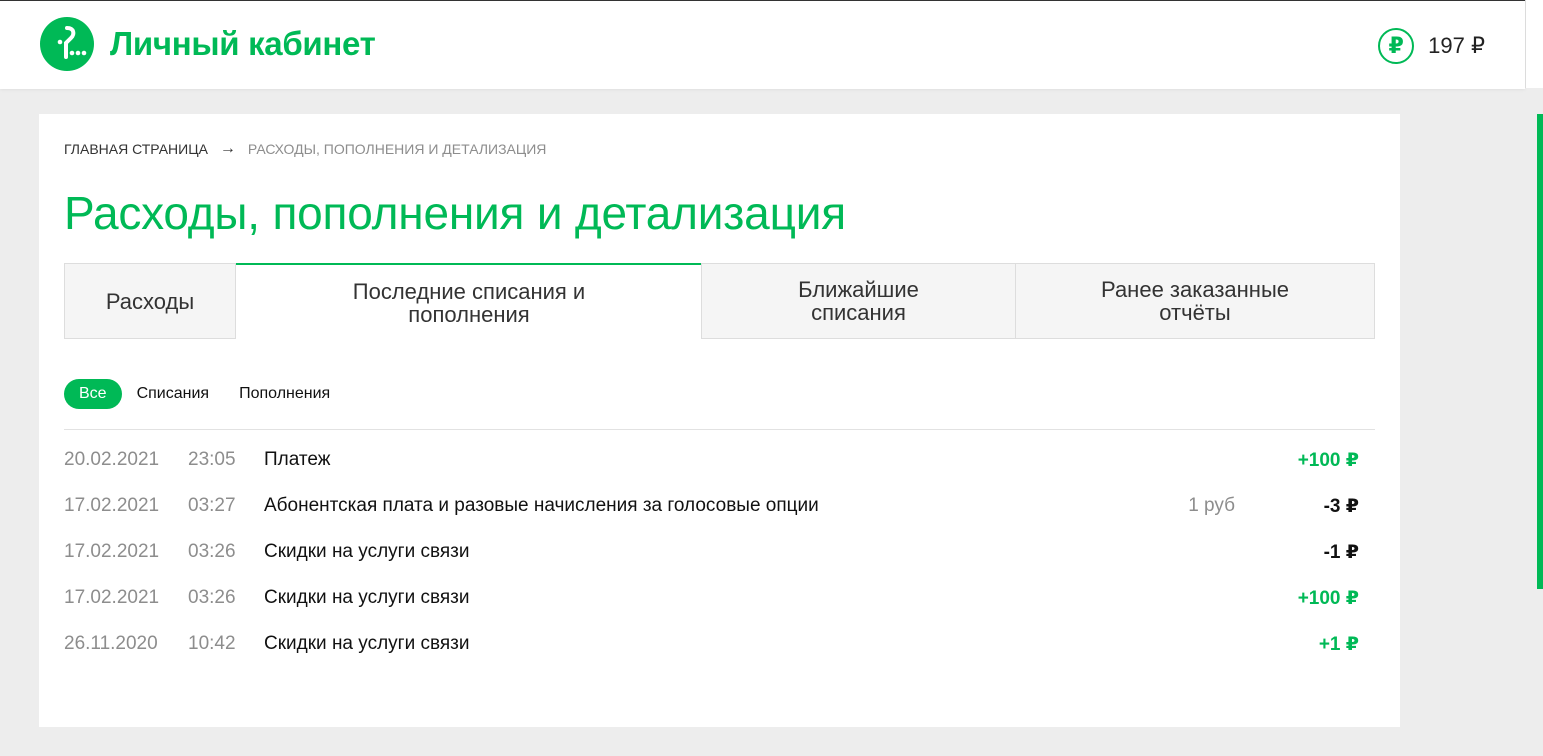 This screenshot has width=1543, height=756. I want to click on filter-debits: Списания, so click(173, 394).